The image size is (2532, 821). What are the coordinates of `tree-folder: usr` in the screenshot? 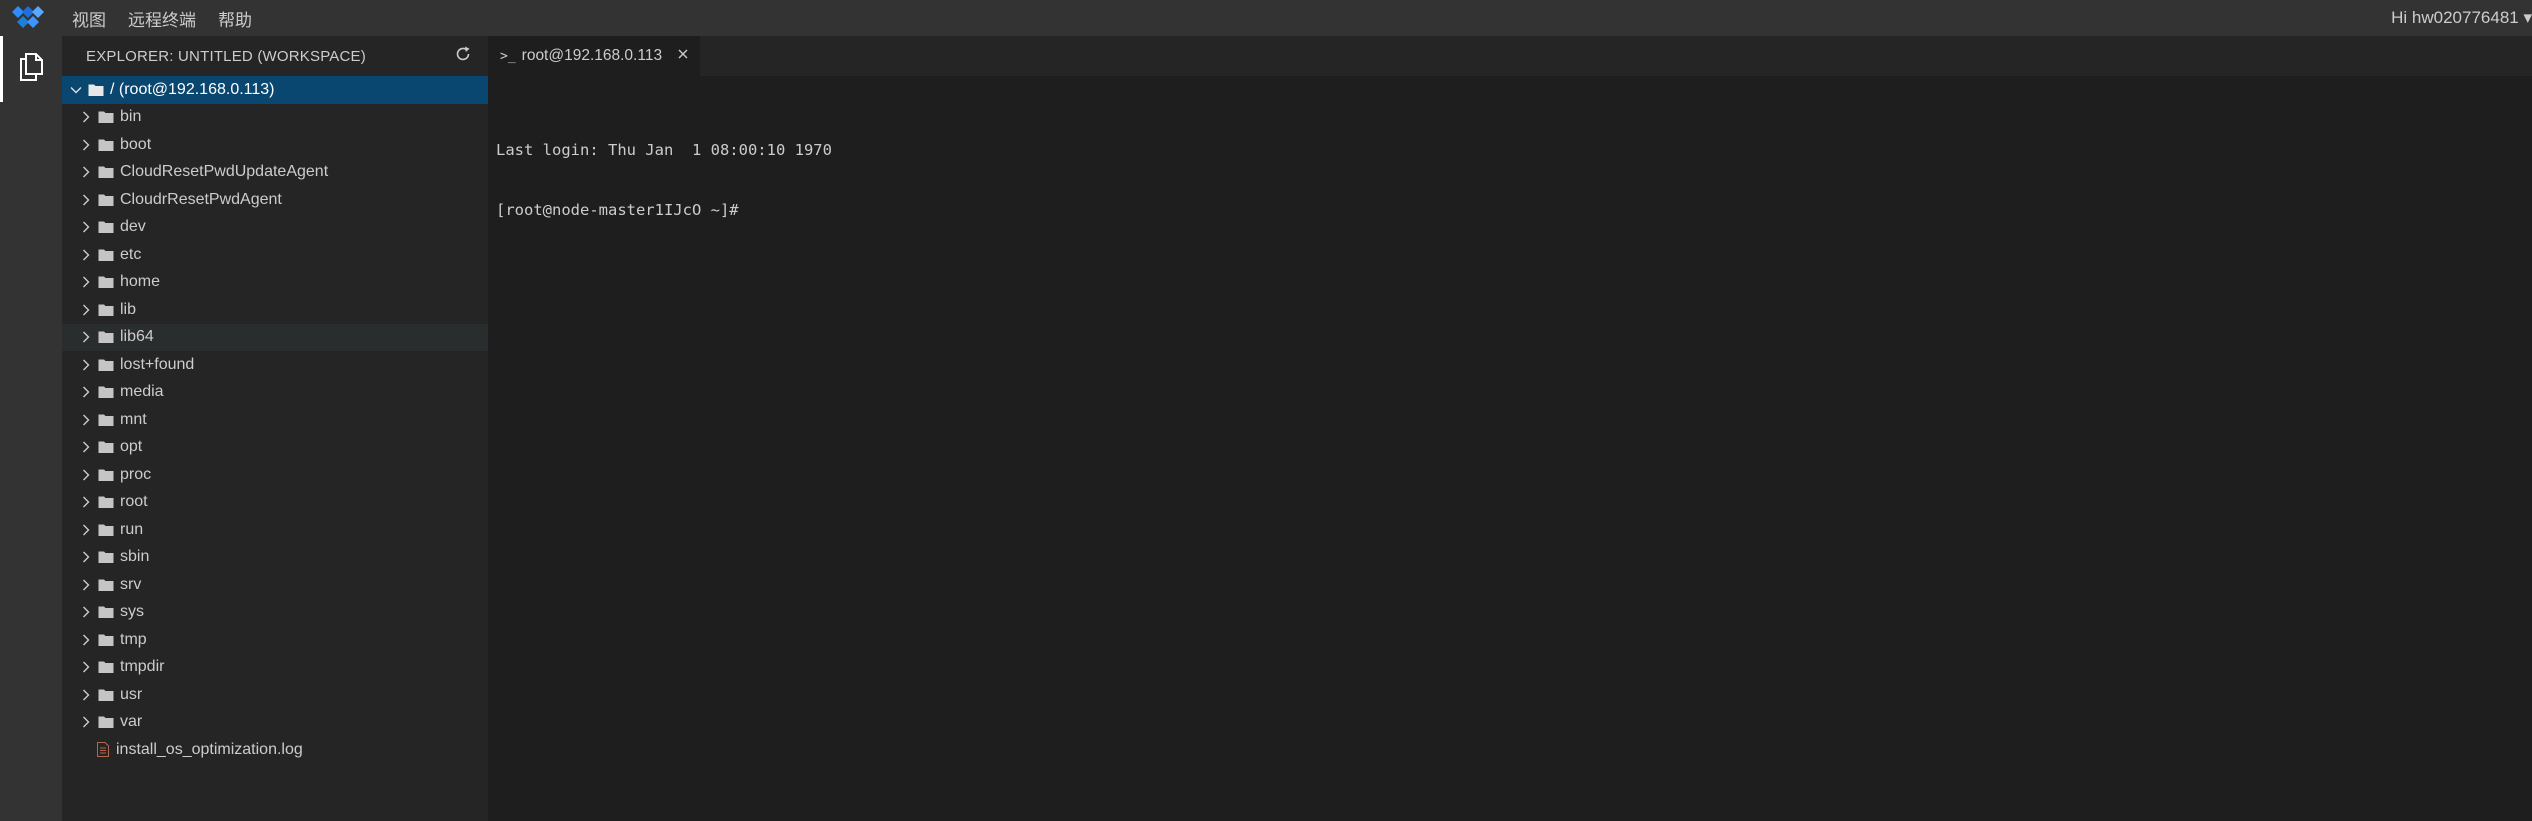 It's located at (275, 695).